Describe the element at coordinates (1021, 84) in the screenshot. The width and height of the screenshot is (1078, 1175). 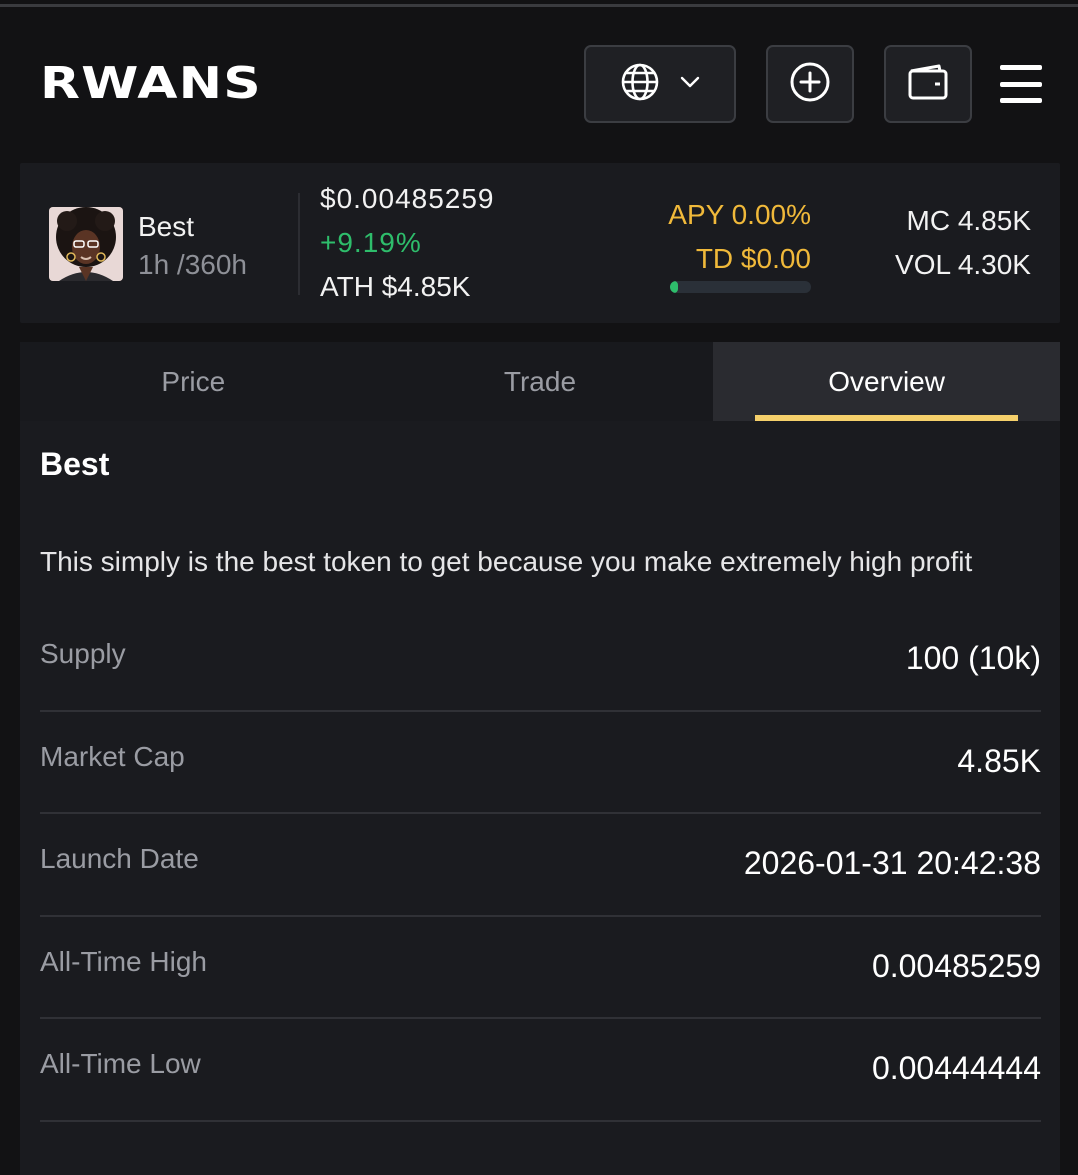
I see `hamburger-menu-icon` at that location.